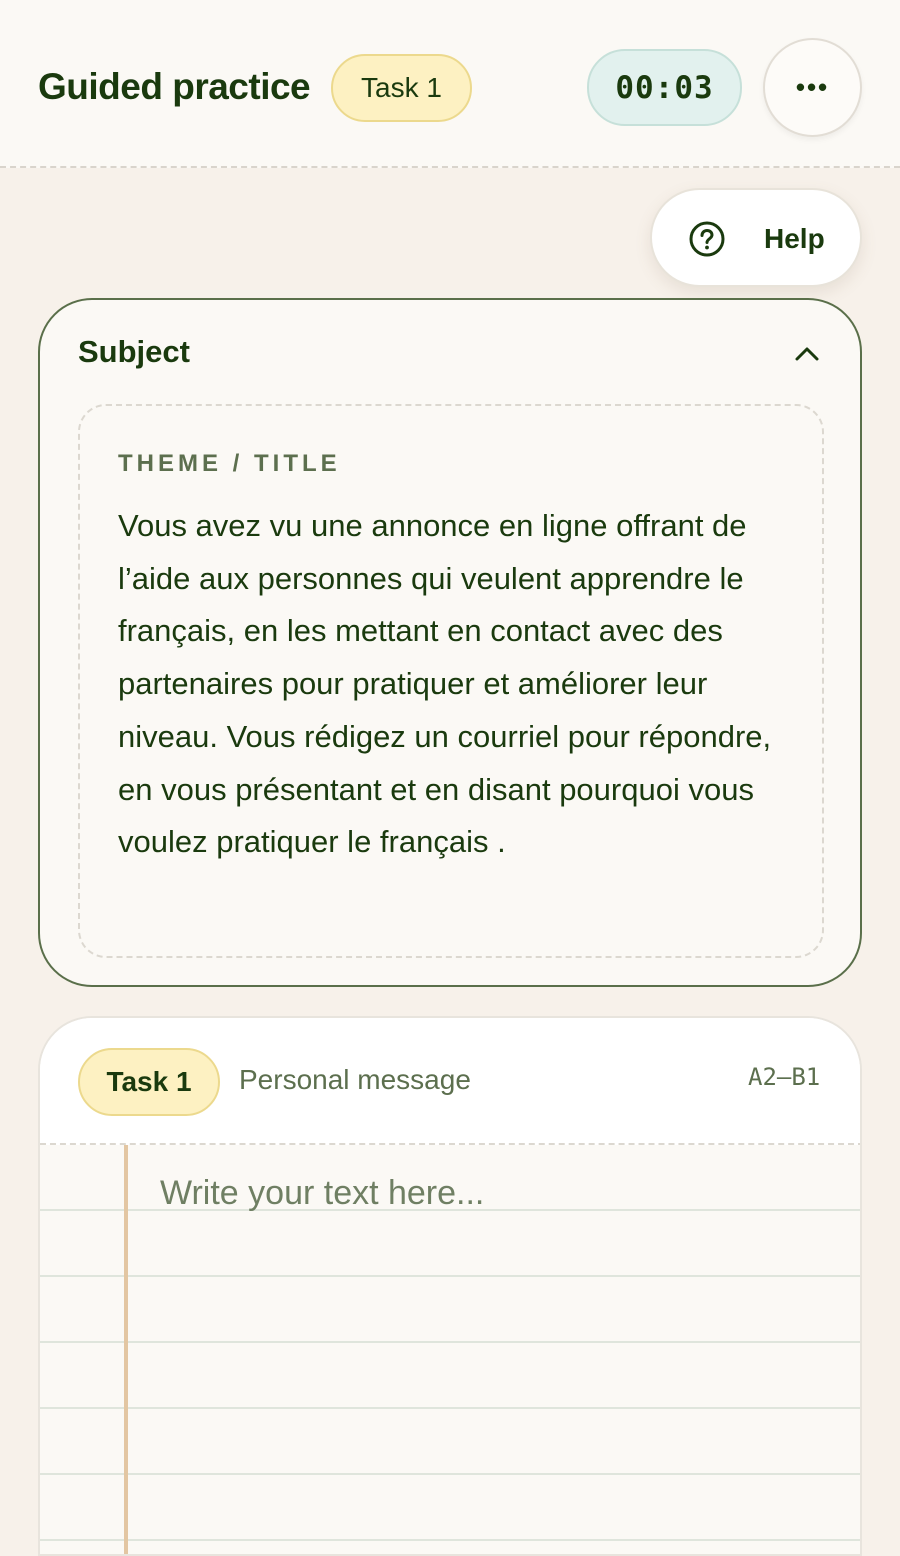 The image size is (900, 1556). Describe the element at coordinates (500, 1201) in the screenshot. I see `text-input` at that location.